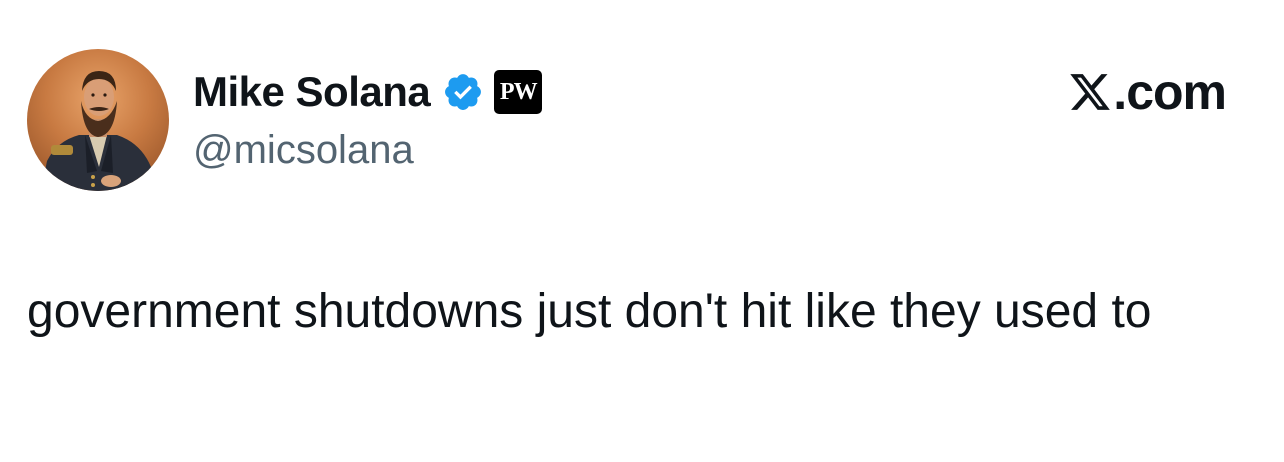 This screenshot has height=462, width=1284. What do you see at coordinates (98, 131) in the screenshot?
I see `avatar-portrait-image` at bounding box center [98, 131].